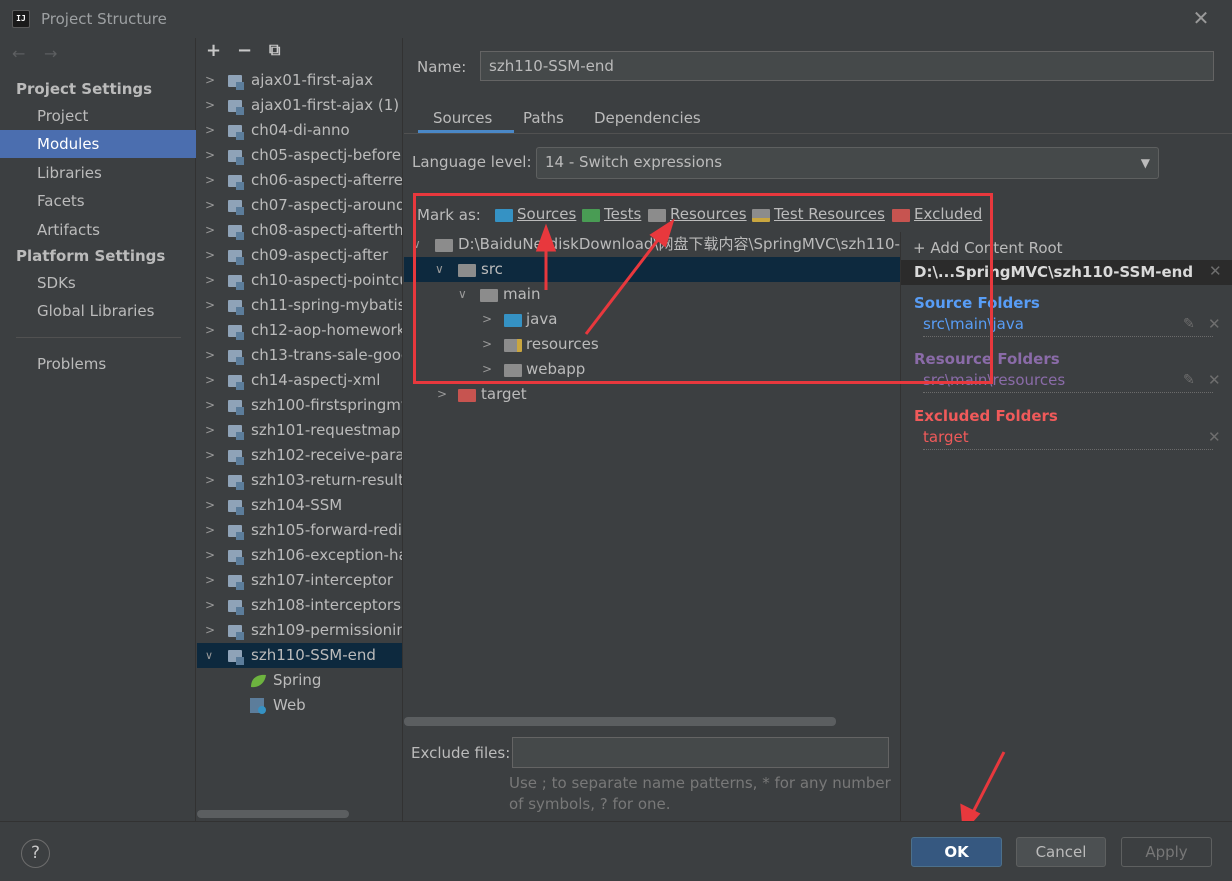 This screenshot has height=881, width=1232. What do you see at coordinates (299, 280) in the screenshot?
I see `module-row: > ch10-aspectj-pointcu` at bounding box center [299, 280].